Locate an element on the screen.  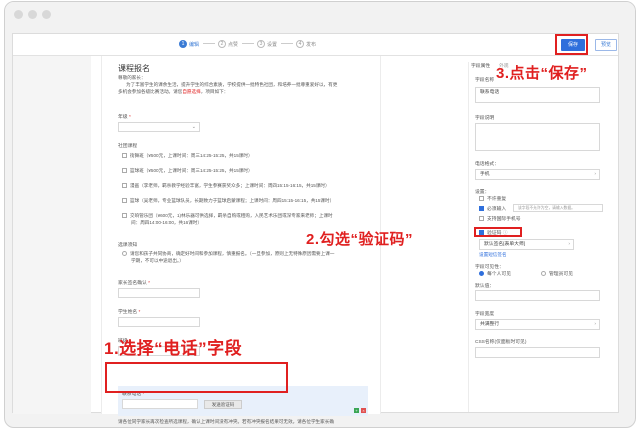
required-message-input: 该字段不允许为空，请输入数据。 is located at coordinates (558, 208).